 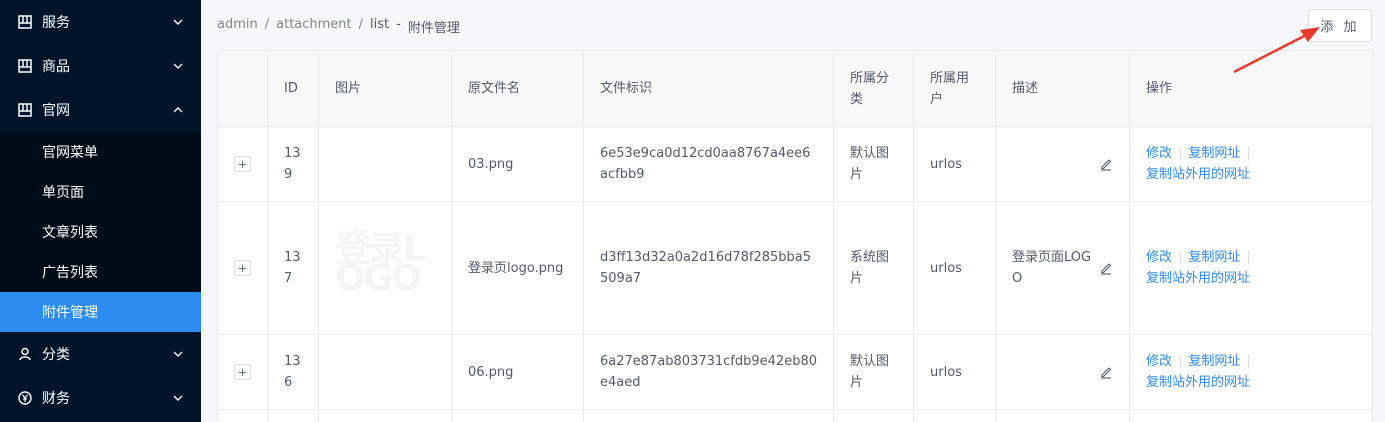 I want to click on sidebar-subitem-article-list: 文章列表, so click(x=100, y=232).